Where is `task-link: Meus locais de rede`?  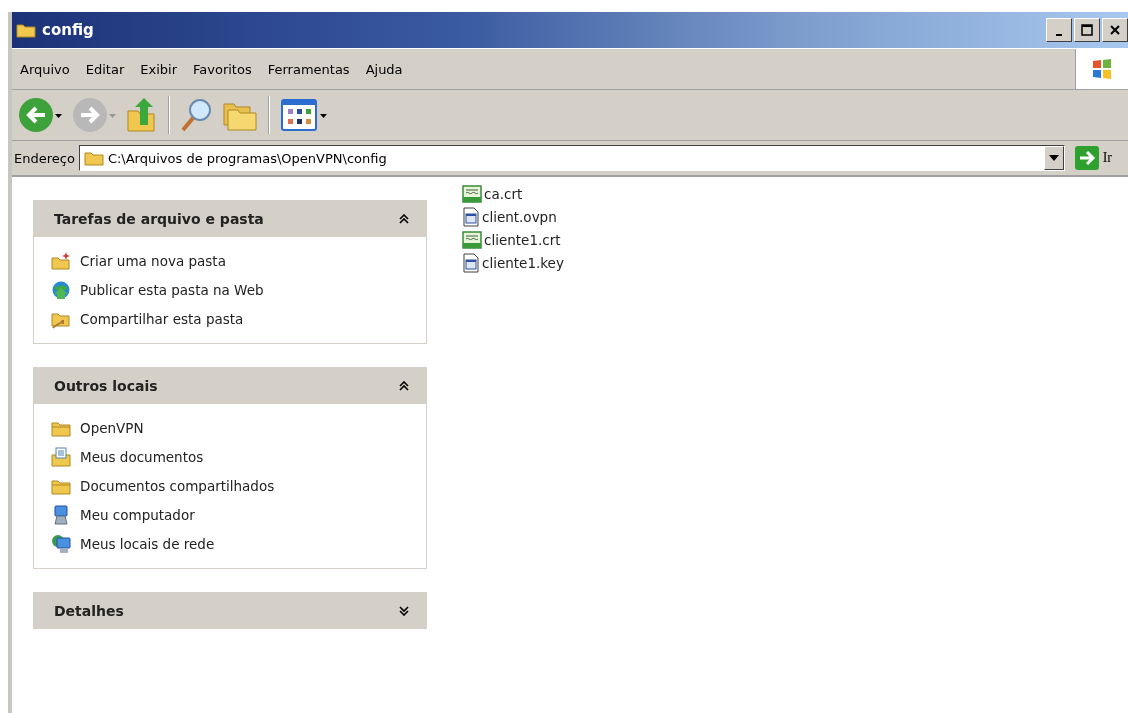 task-link: Meus locais de rede is located at coordinates (147, 544).